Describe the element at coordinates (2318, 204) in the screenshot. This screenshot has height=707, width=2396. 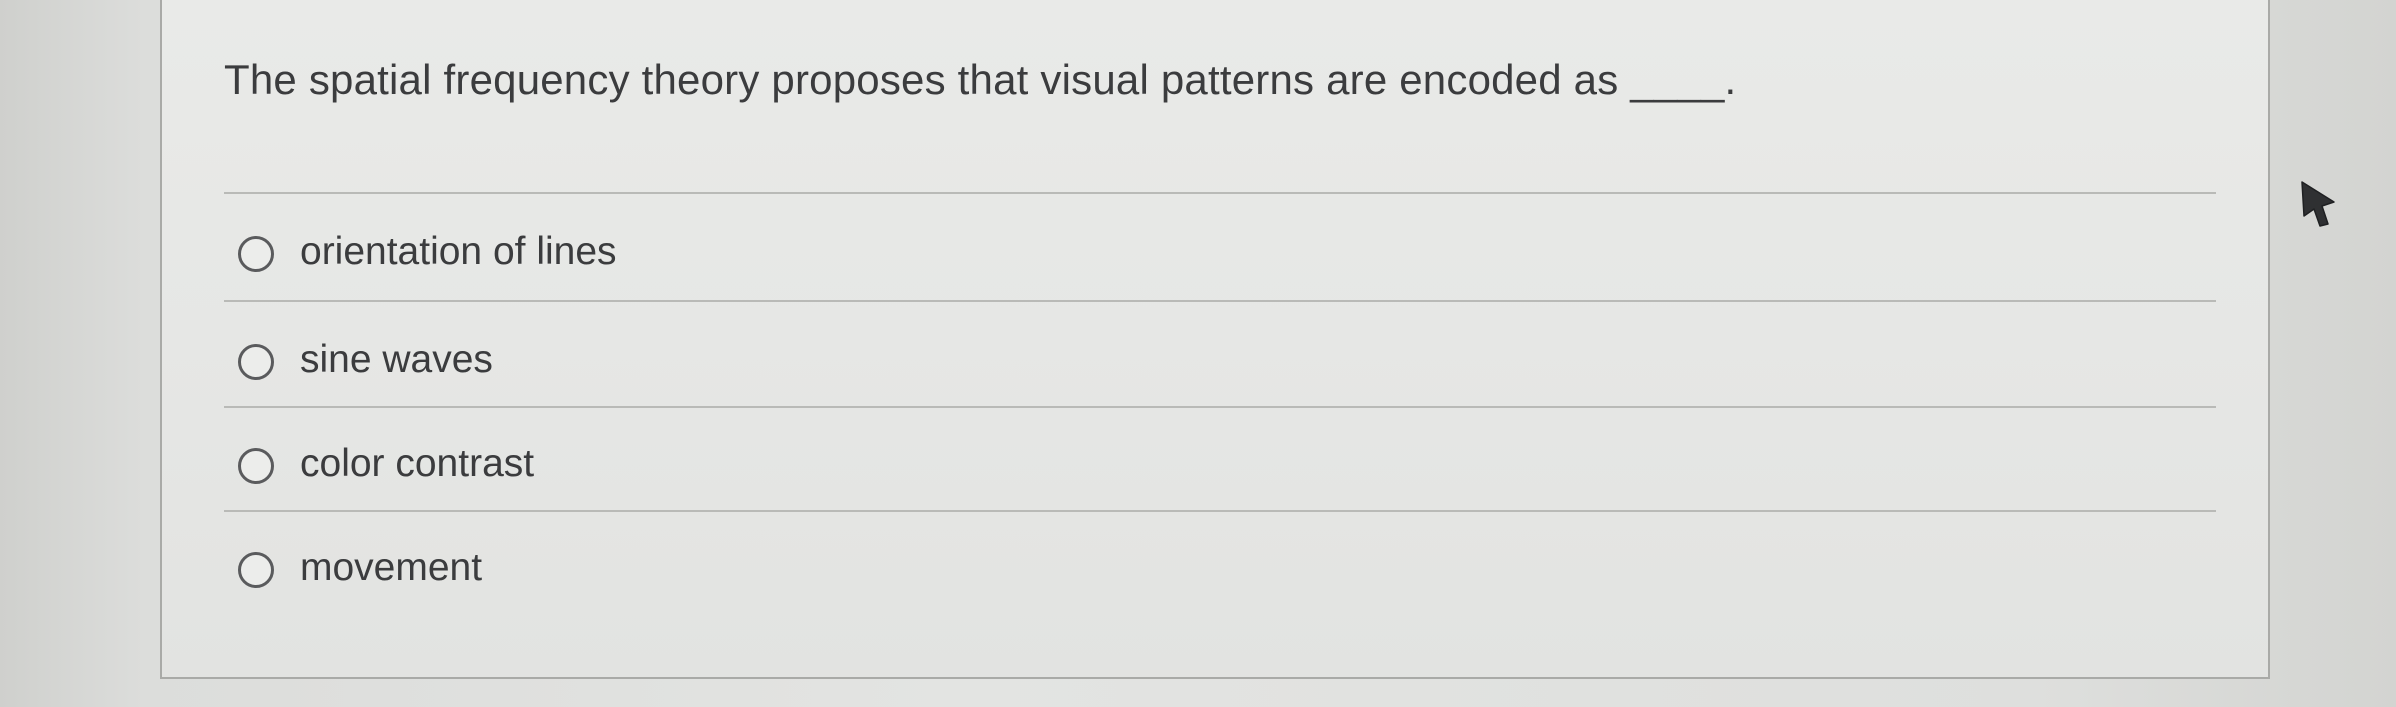
I see `mouse-pointer-icon` at that location.